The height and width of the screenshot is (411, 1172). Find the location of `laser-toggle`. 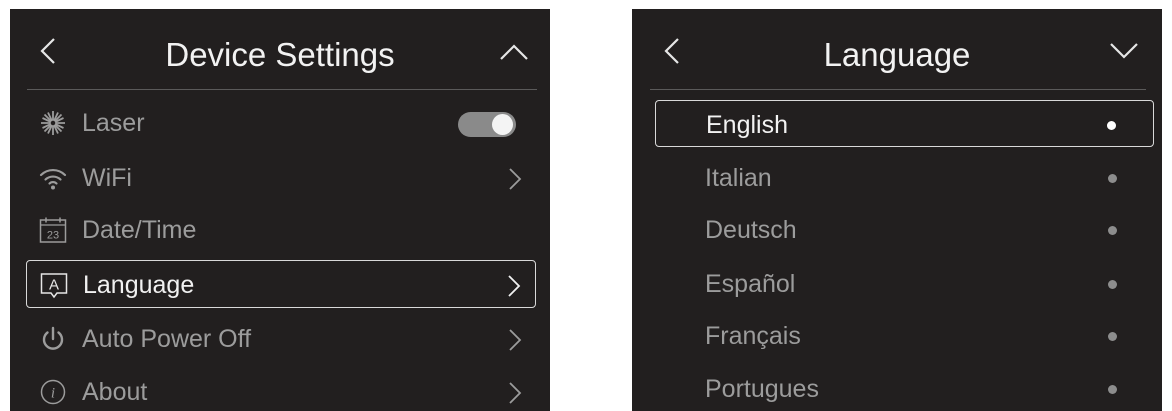

laser-toggle is located at coordinates (487, 124).